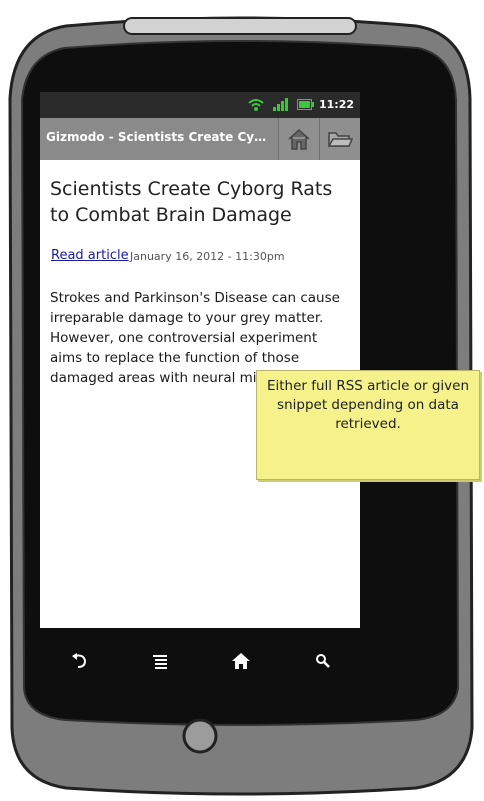 This screenshot has width=484, height=801. Describe the element at coordinates (280, 104) in the screenshot. I see `signal-icon` at that location.